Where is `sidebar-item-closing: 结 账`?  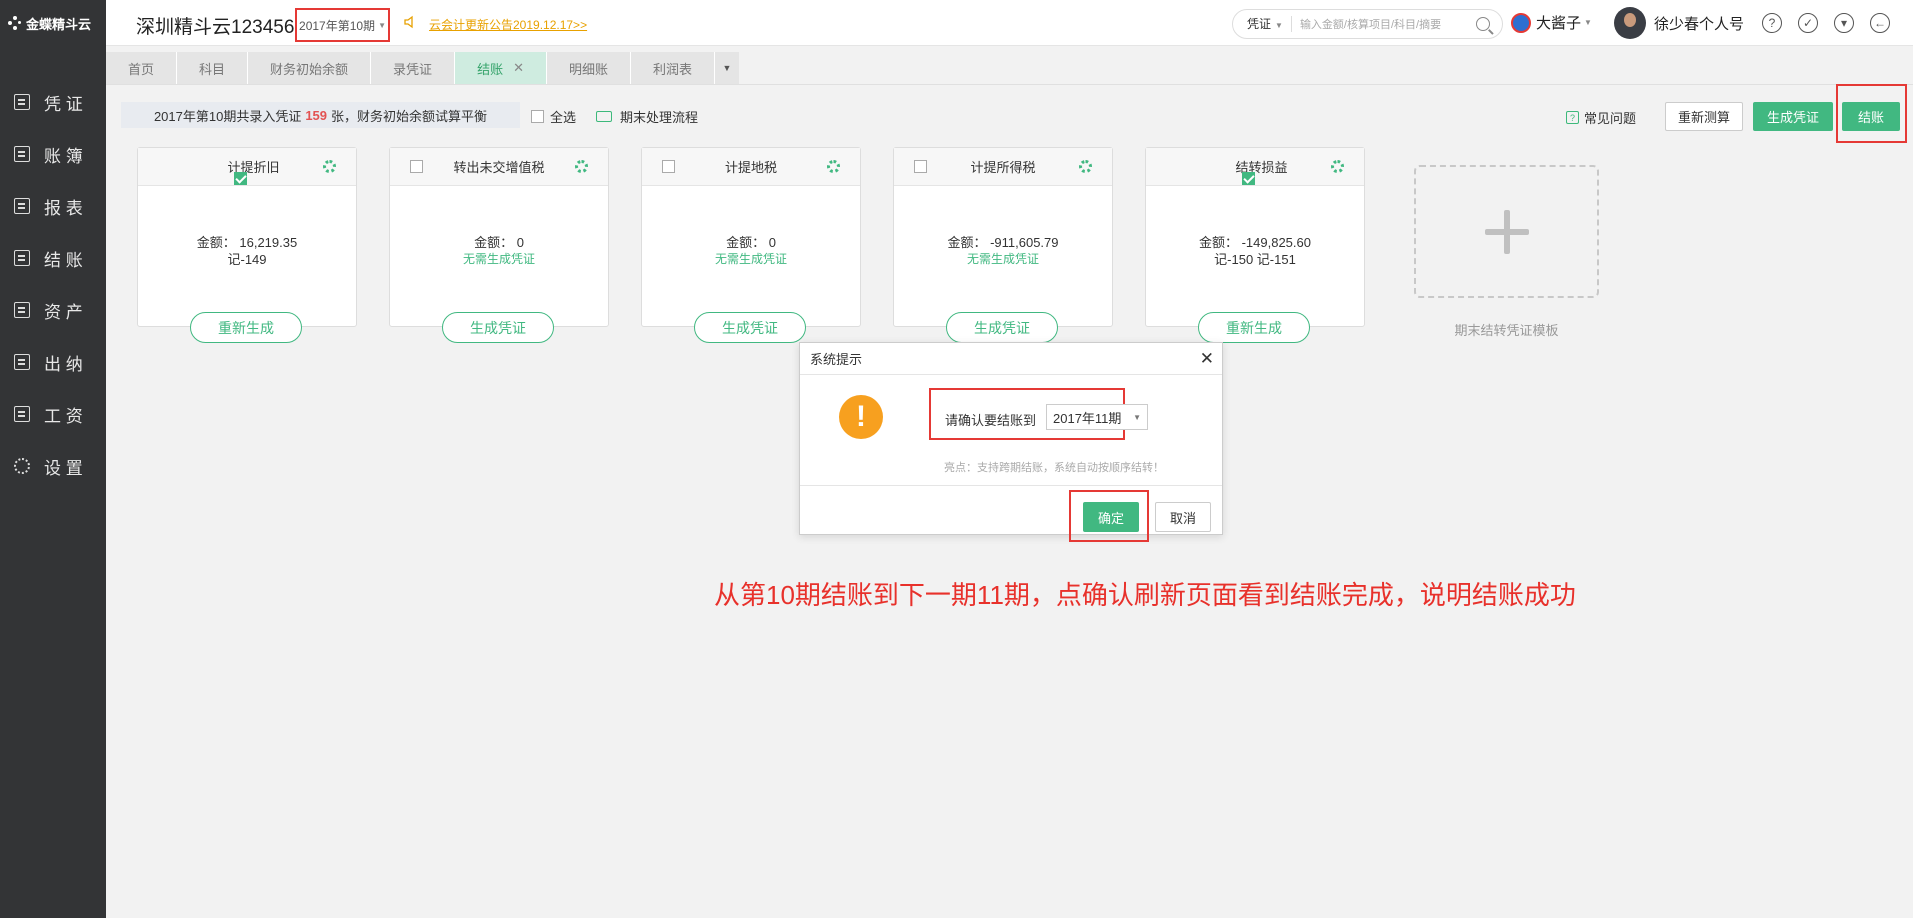
sidebar-item-closing: 结 账 is located at coordinates (53, 258).